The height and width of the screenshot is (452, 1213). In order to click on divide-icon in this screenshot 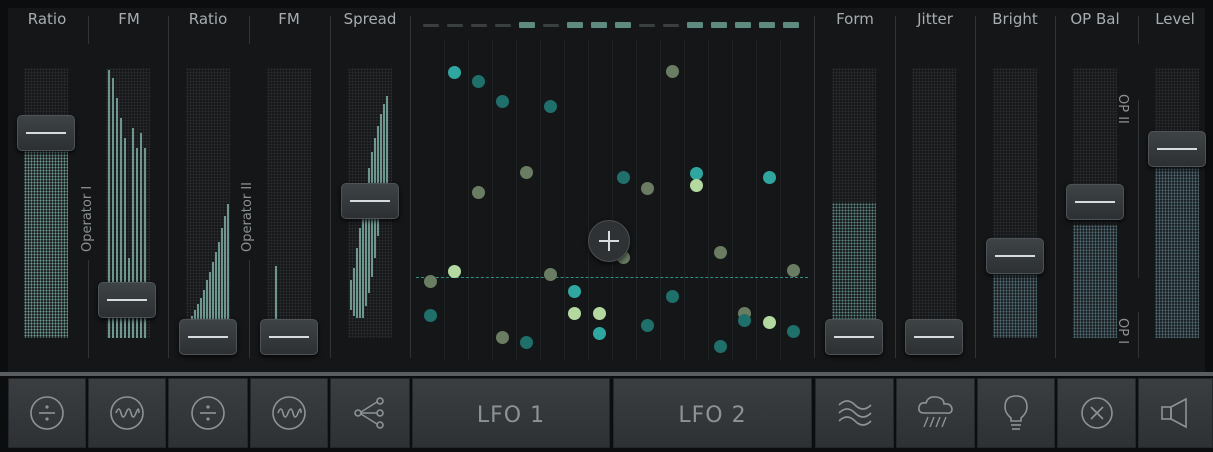, I will do `click(47, 413)`.